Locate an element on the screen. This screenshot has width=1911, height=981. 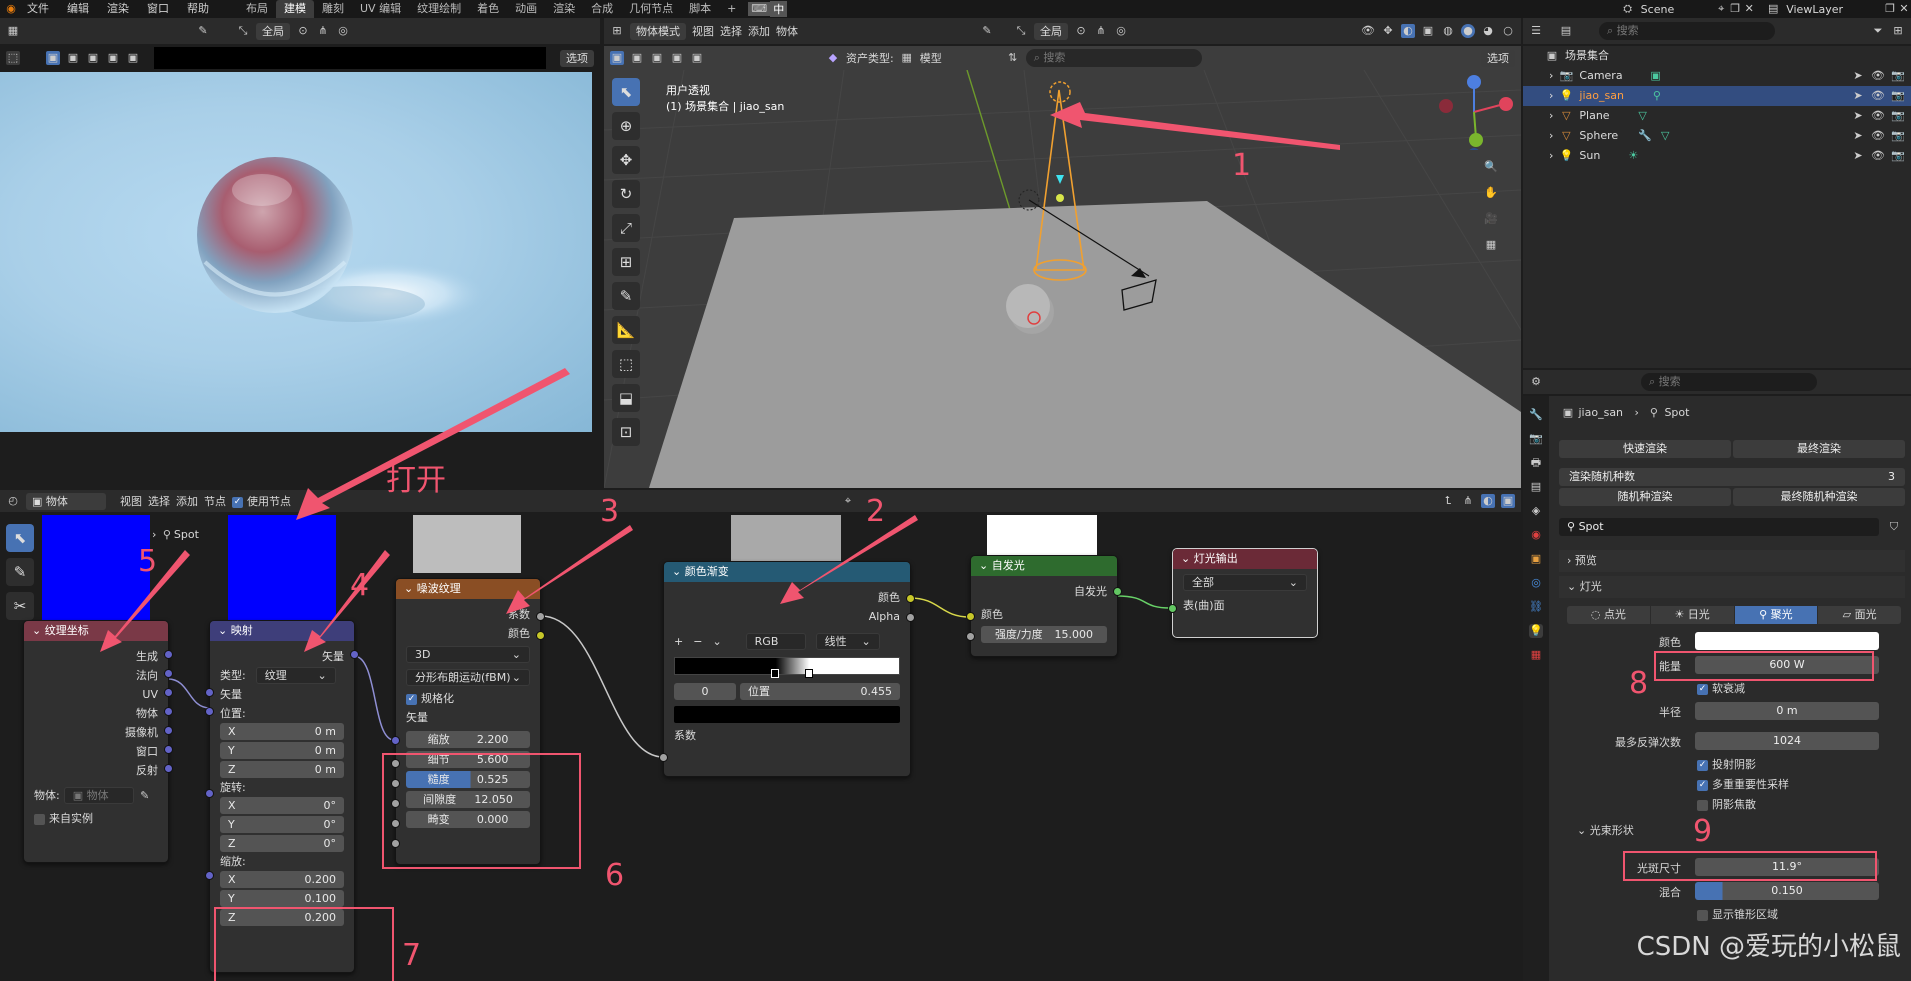
annotation-1: 1 is located at coordinates (1242, 165).